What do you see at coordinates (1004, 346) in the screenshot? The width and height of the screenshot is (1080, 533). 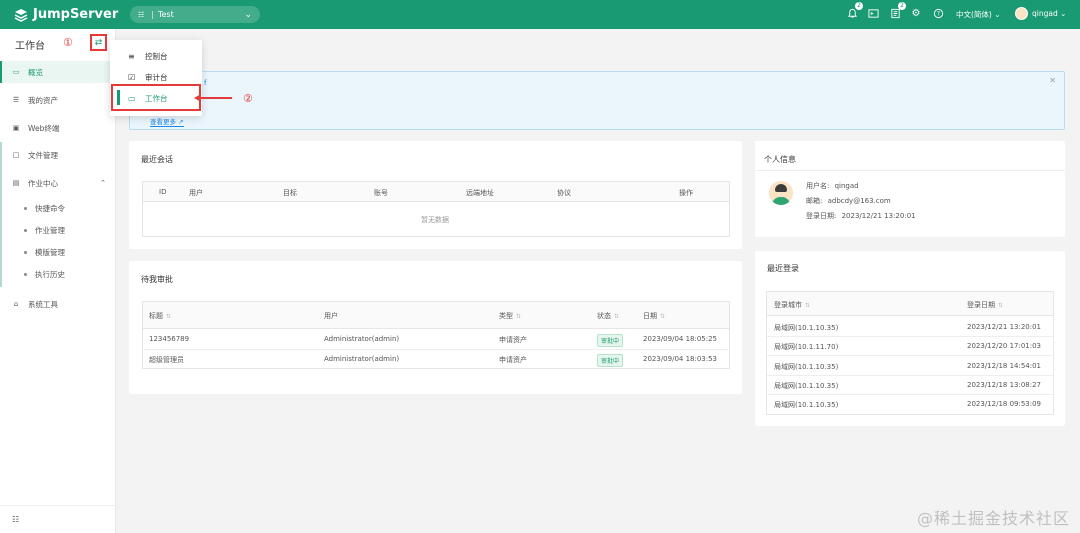 I see `login-date: 2023/12/20 17:01:03` at bounding box center [1004, 346].